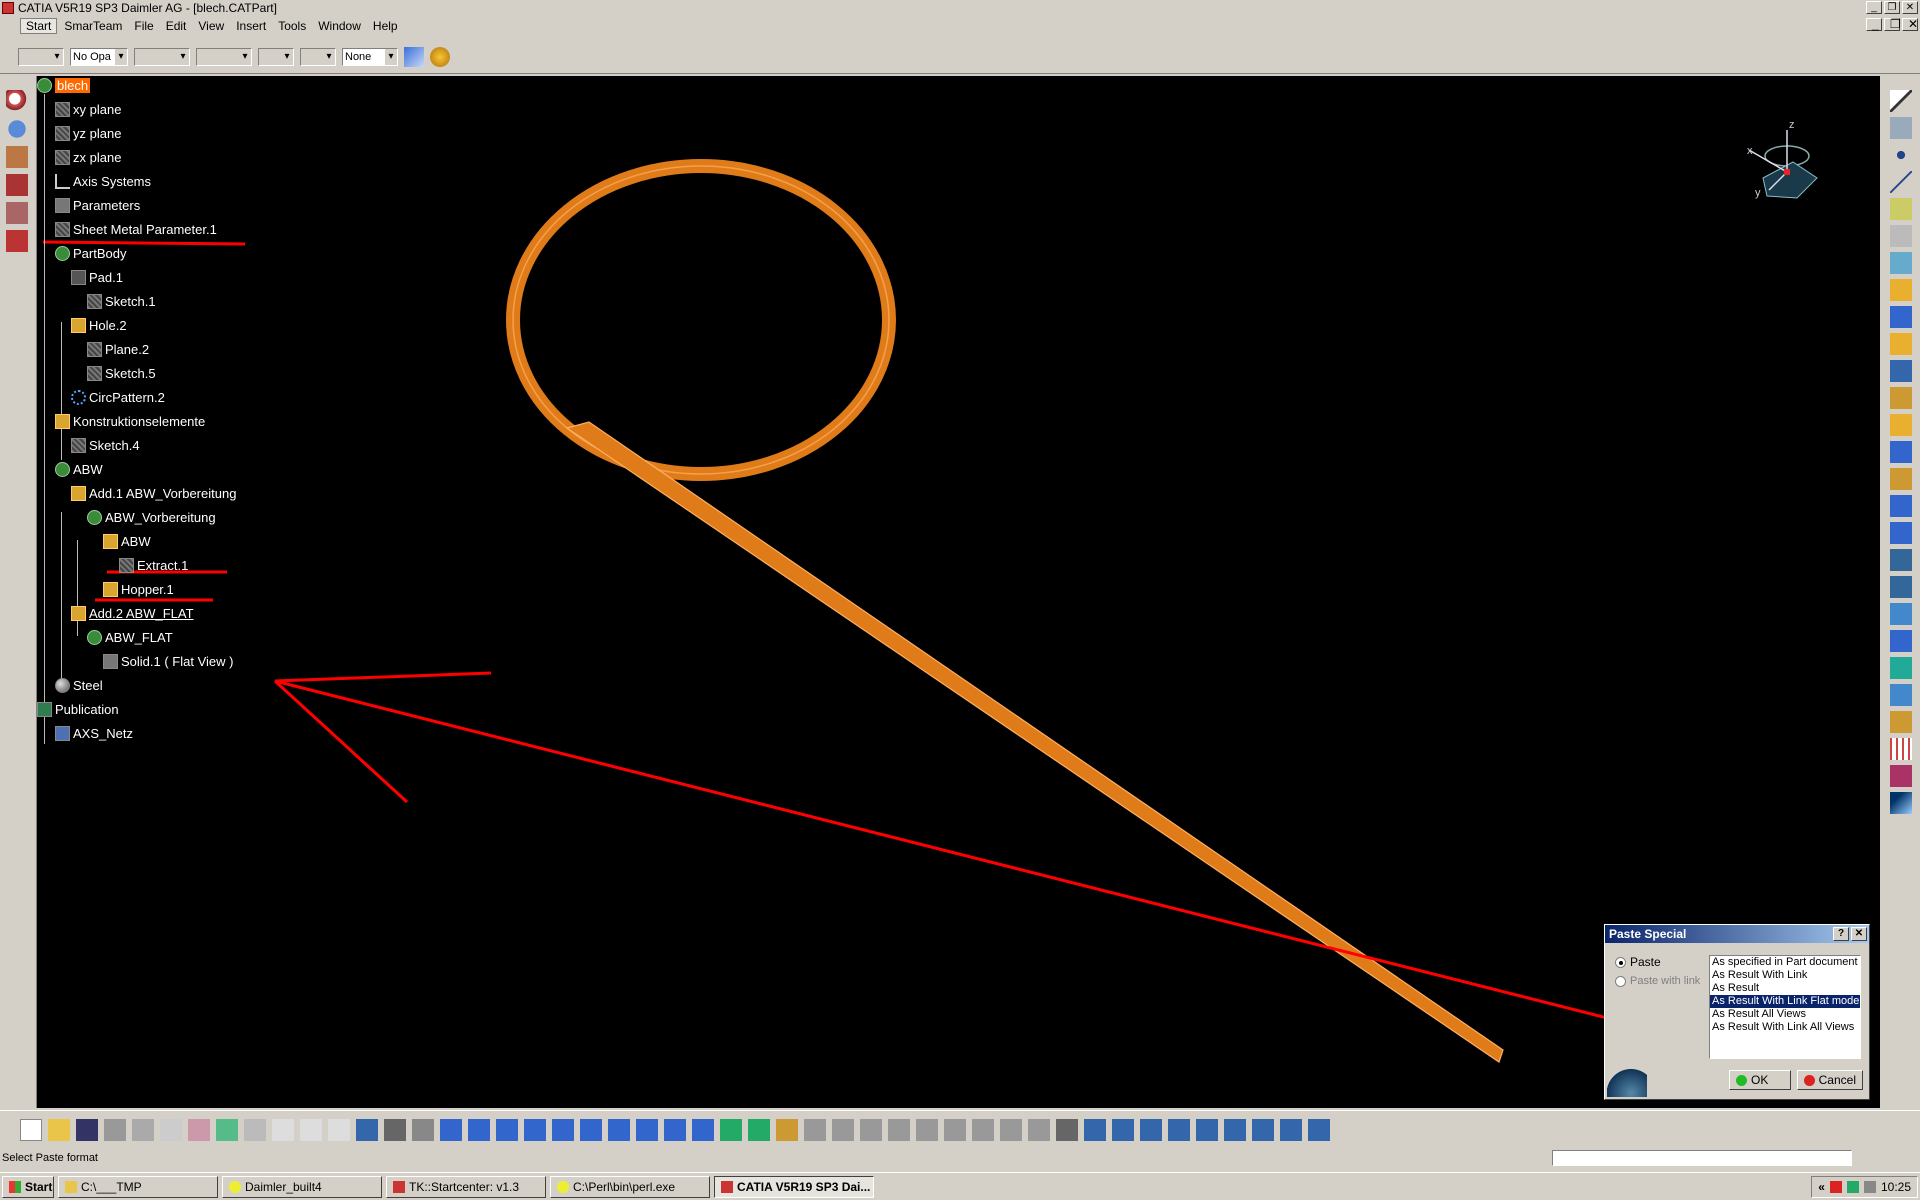 The height and width of the screenshot is (1200, 1920). I want to click on menu-insert: Insert, so click(251, 26).